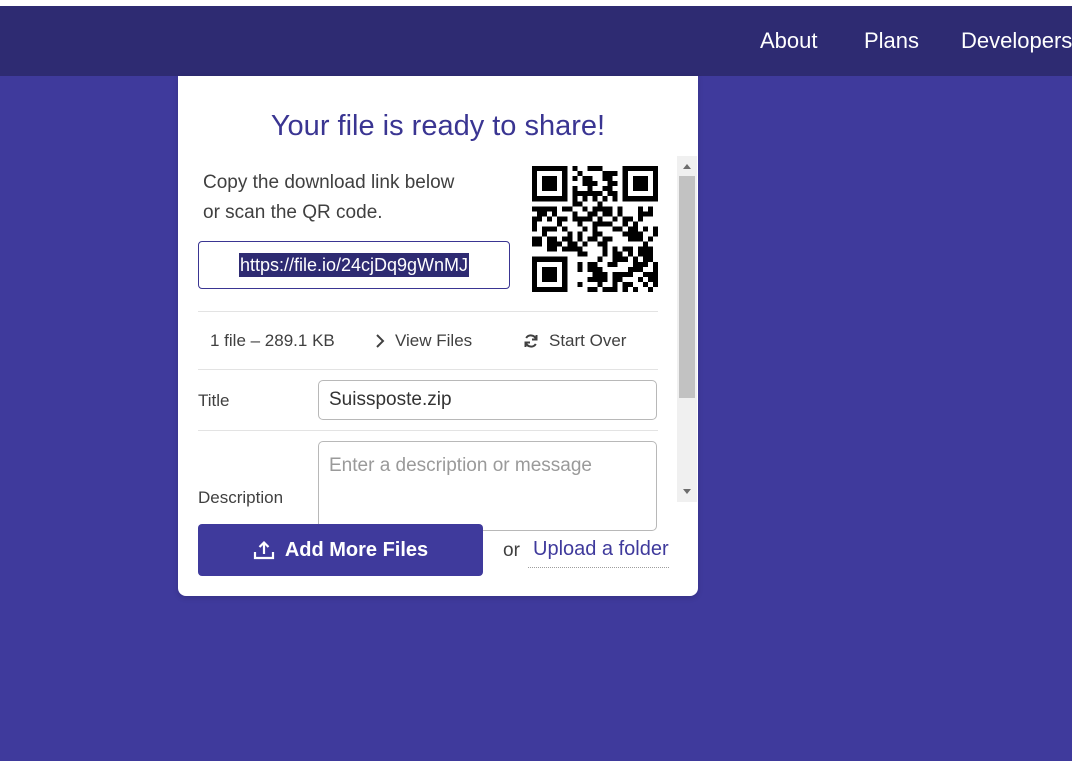 The image size is (1072, 761). I want to click on view-files-link: View Files, so click(423, 341).